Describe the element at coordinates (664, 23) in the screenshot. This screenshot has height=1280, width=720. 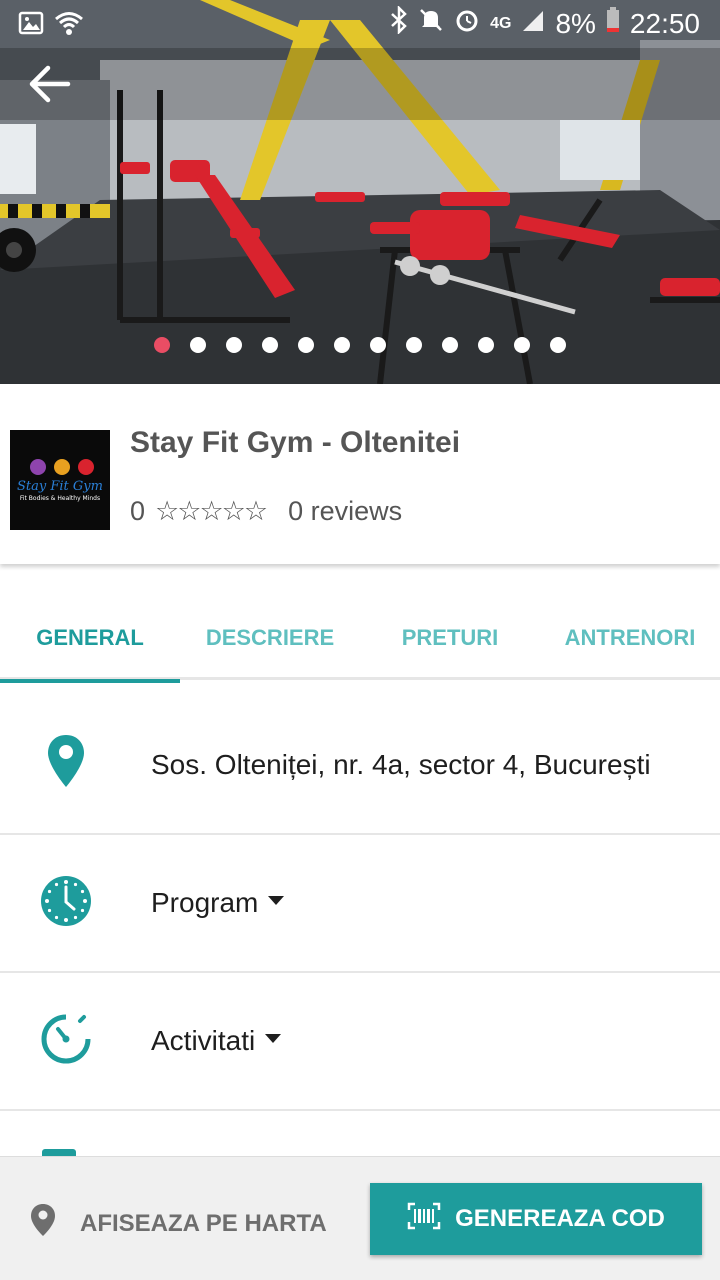
I see `clock-time: 22:50` at that location.